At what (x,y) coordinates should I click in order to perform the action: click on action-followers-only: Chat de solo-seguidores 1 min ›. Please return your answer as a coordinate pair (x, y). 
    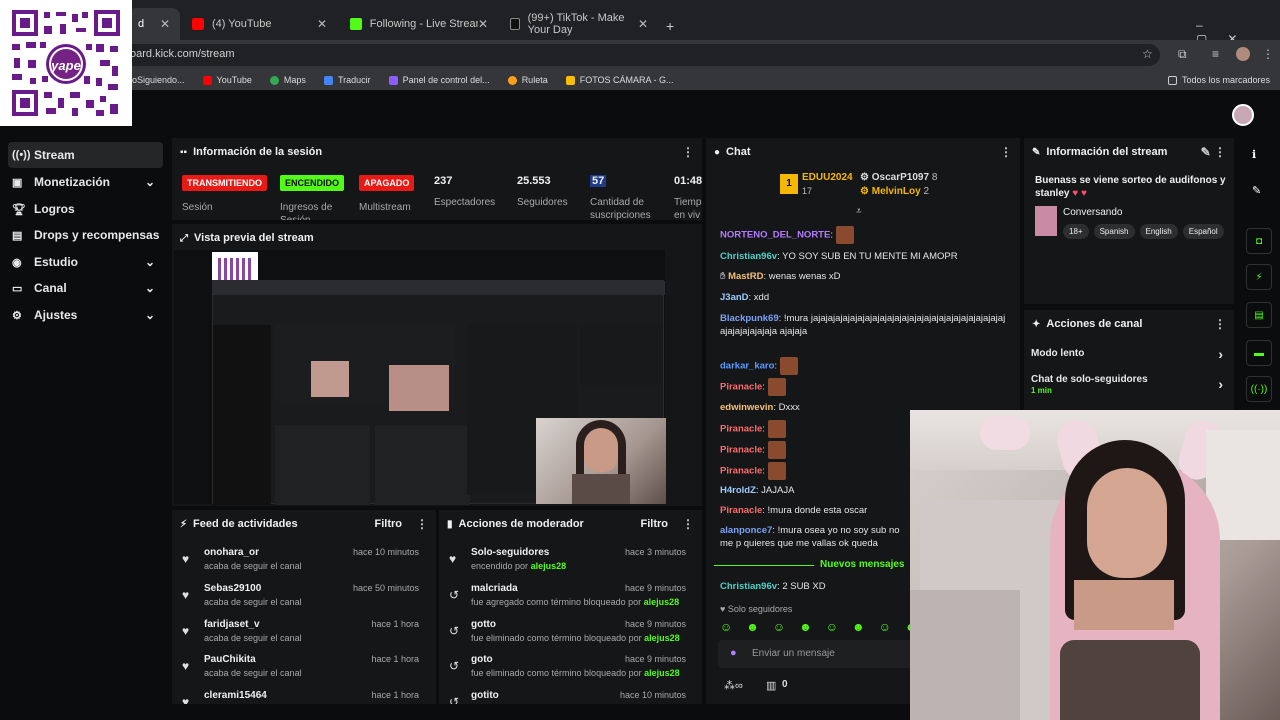
    Looking at the image, I should click on (1129, 387).